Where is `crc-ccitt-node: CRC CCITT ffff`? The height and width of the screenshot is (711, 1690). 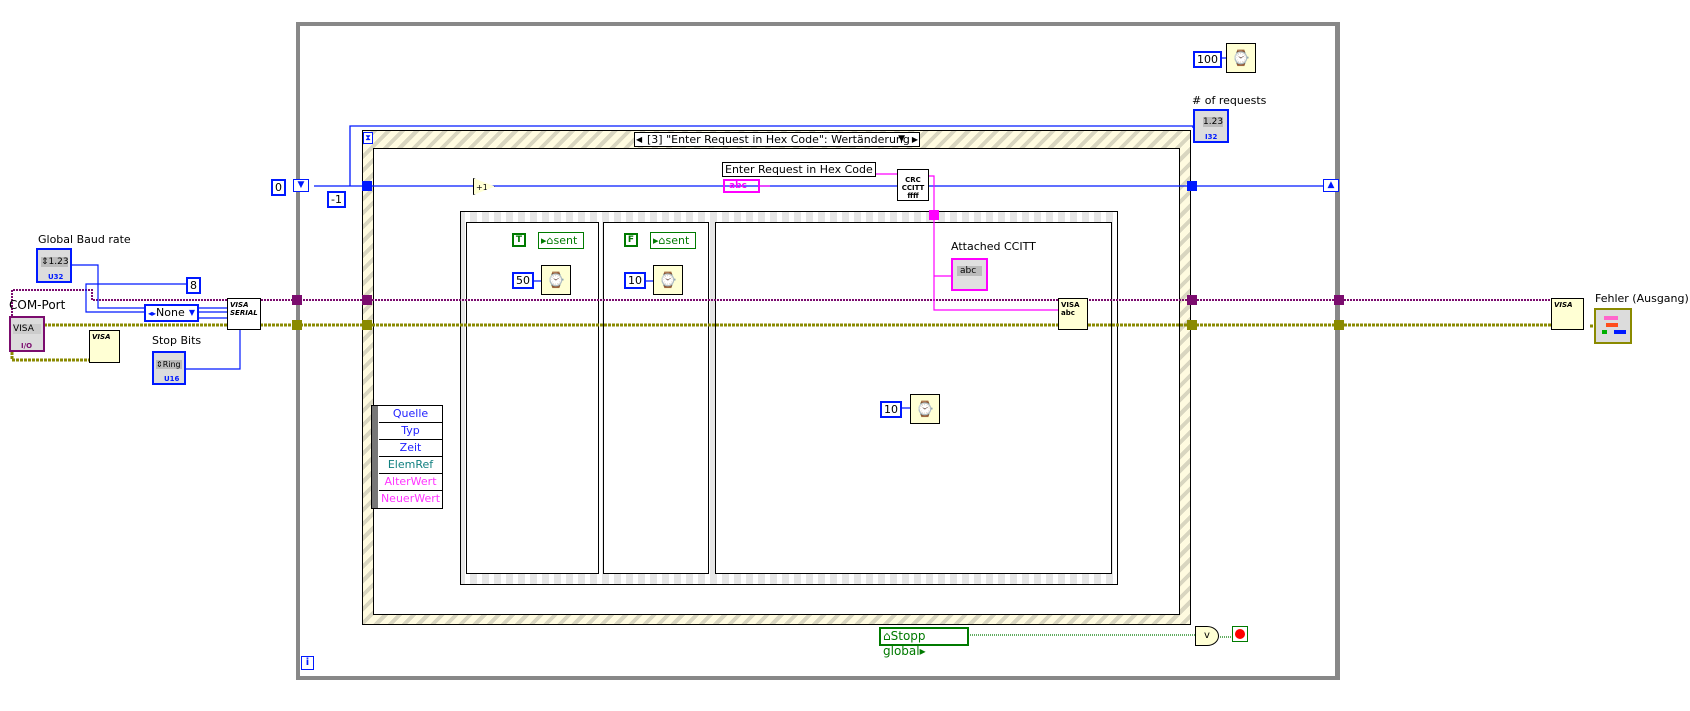
crc-ccitt-node: CRC CCITT ffff is located at coordinates (913, 185).